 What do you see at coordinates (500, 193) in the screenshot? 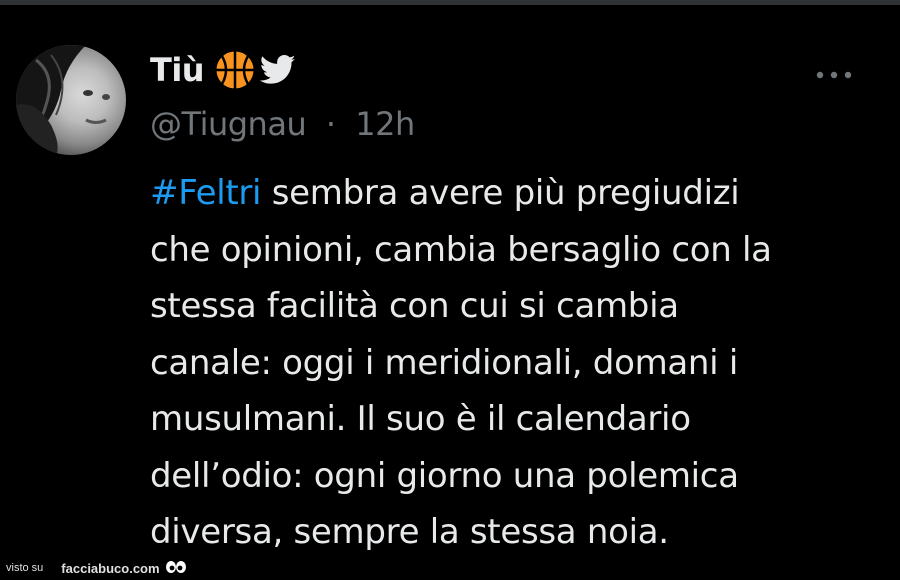
I see `tweet-line-text: sembra avere più pregiudizi` at bounding box center [500, 193].